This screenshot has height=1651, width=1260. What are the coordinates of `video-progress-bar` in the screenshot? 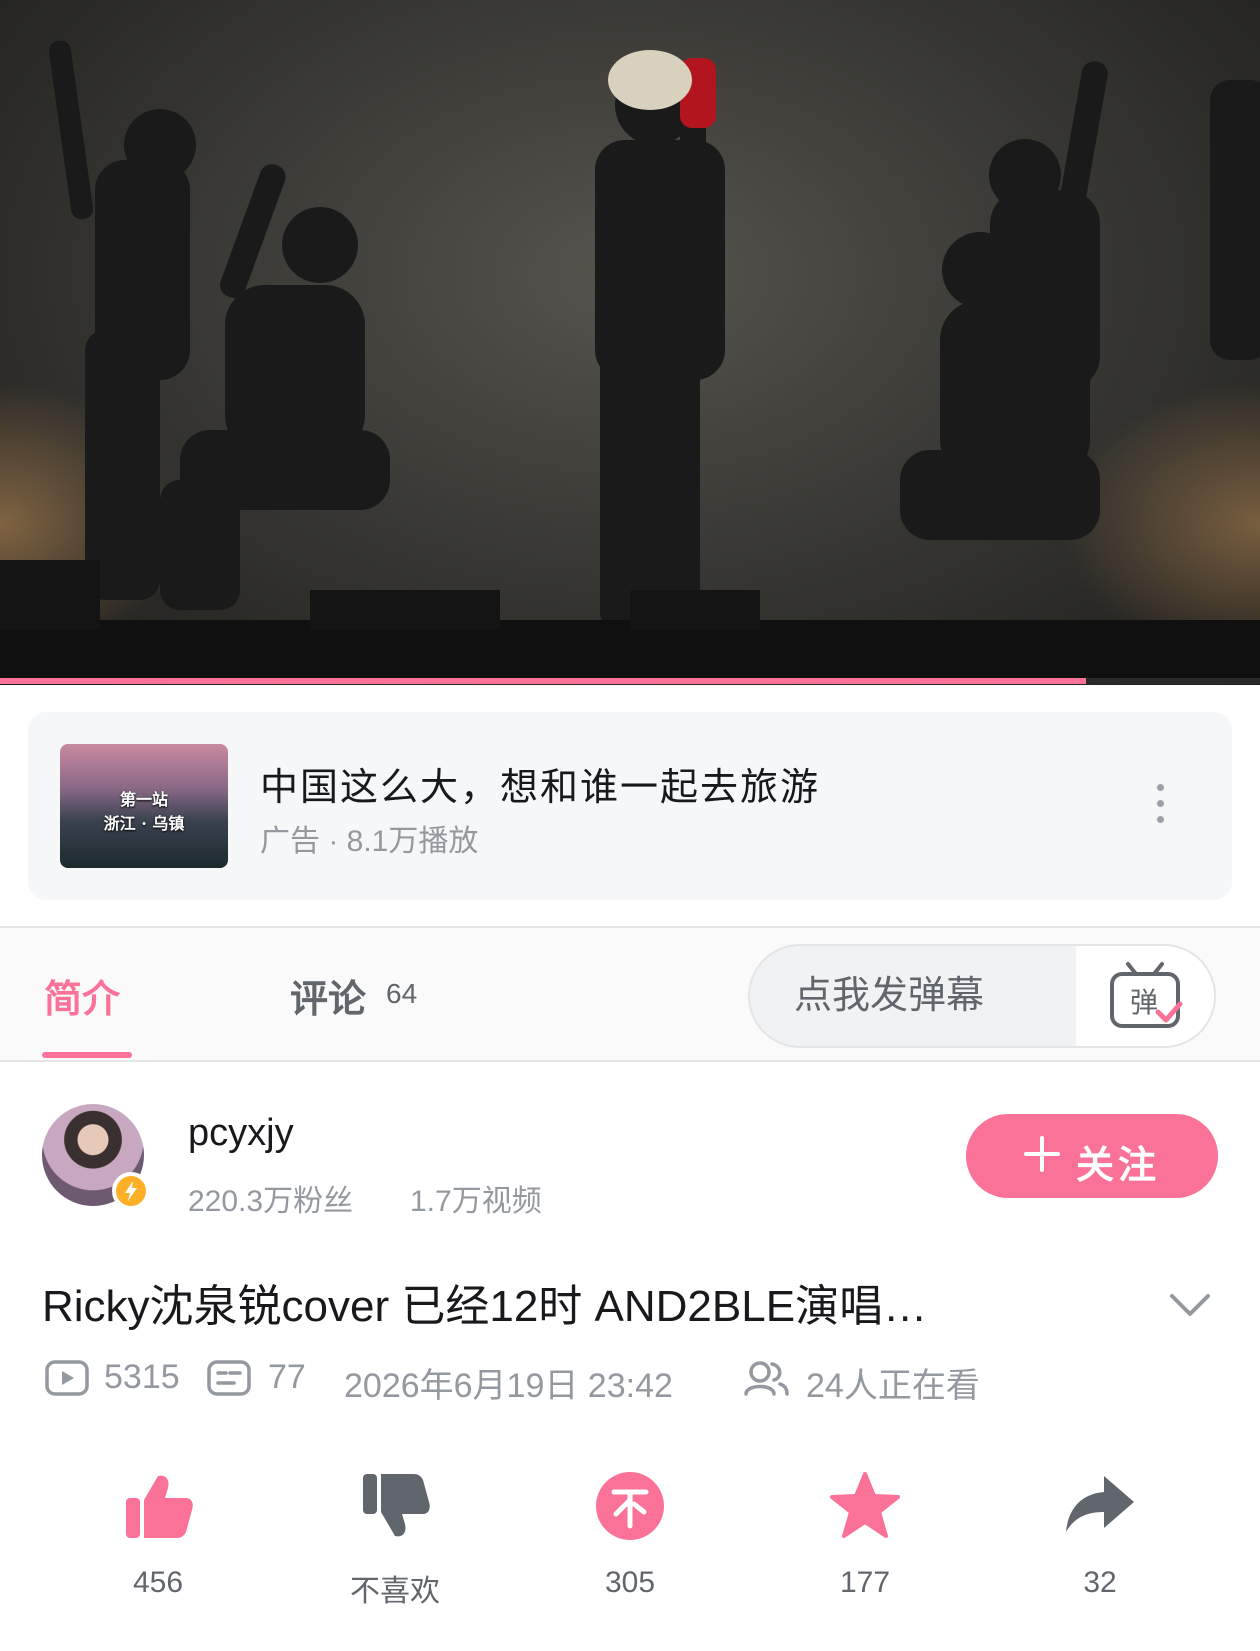 It's located at (630, 681).